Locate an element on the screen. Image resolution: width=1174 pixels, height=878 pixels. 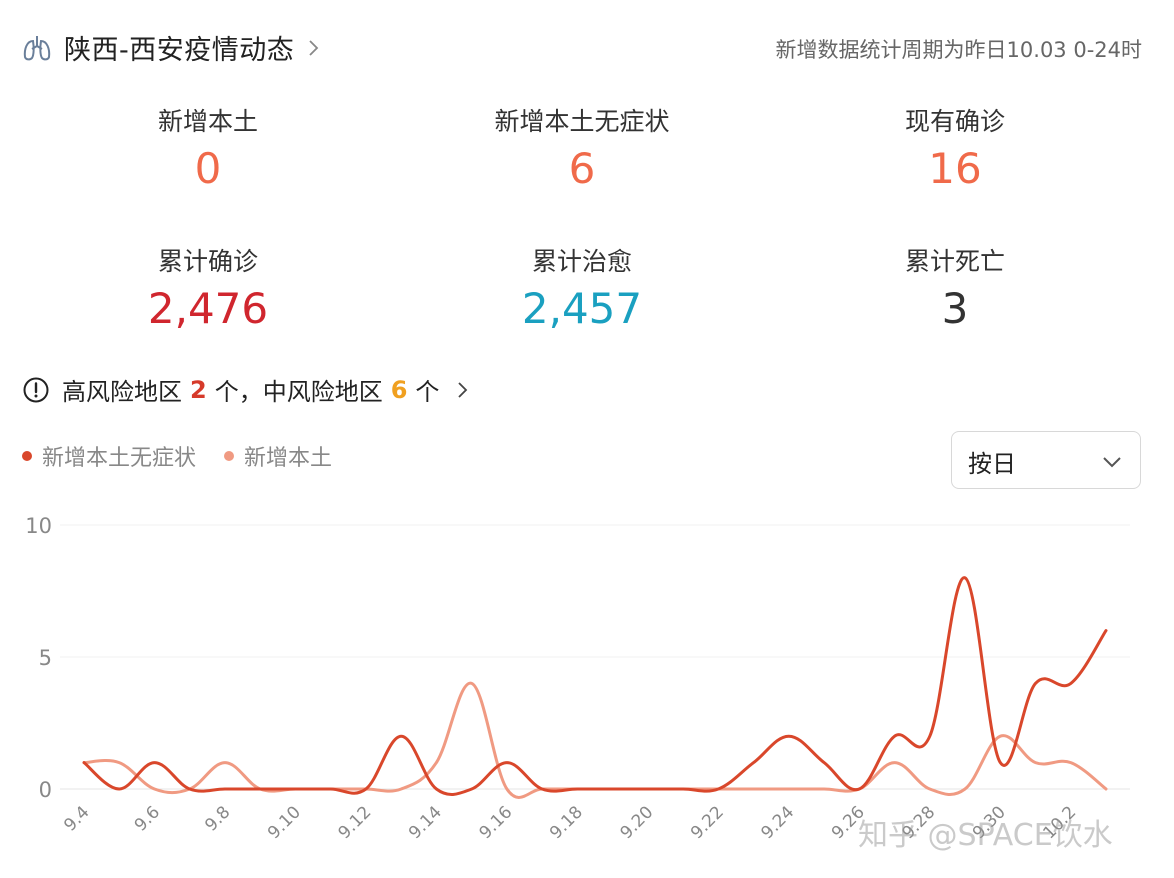
stat-value: 2,476 is located at coordinates (208, 308).